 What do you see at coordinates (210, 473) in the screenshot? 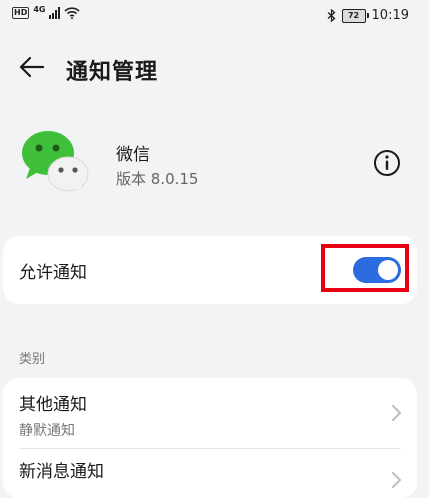
I see `list-item-new-message-notifications: 新消息通知` at bounding box center [210, 473].